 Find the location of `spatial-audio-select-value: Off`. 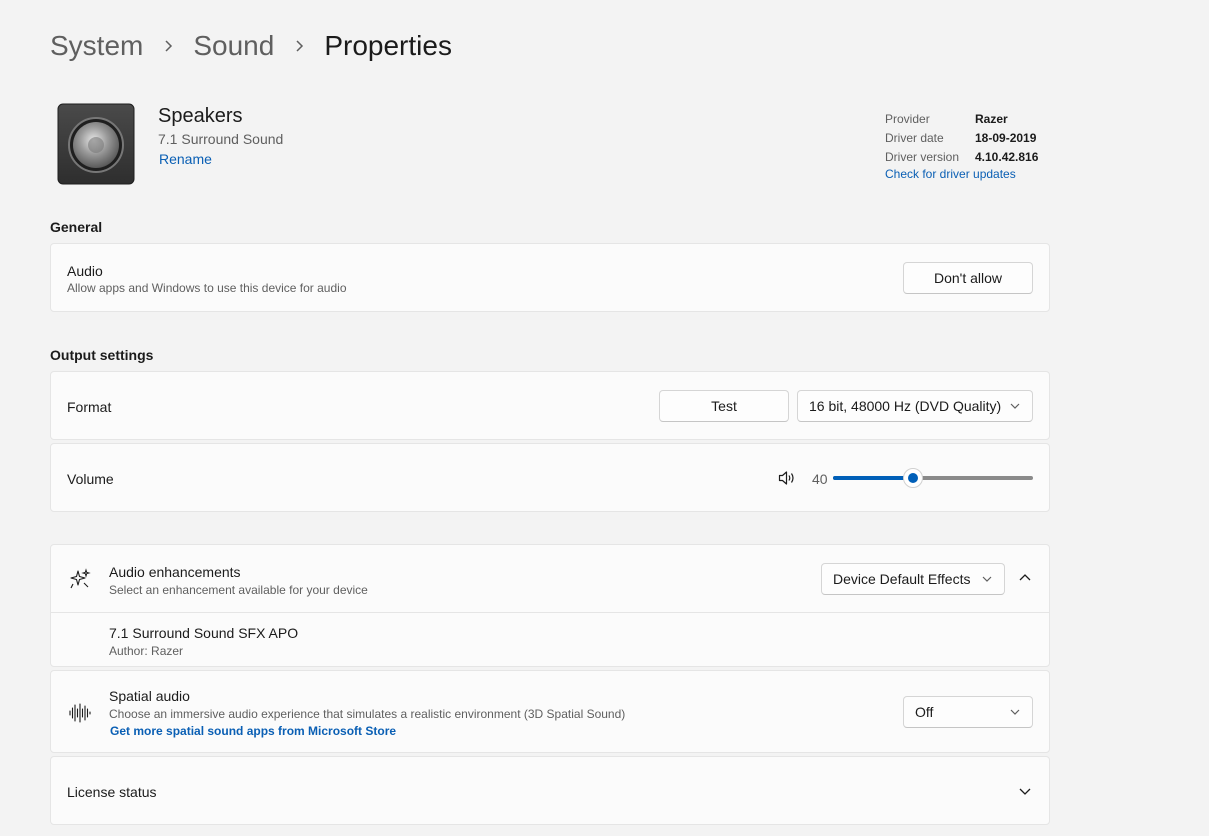

spatial-audio-select-value: Off is located at coordinates (924, 712).